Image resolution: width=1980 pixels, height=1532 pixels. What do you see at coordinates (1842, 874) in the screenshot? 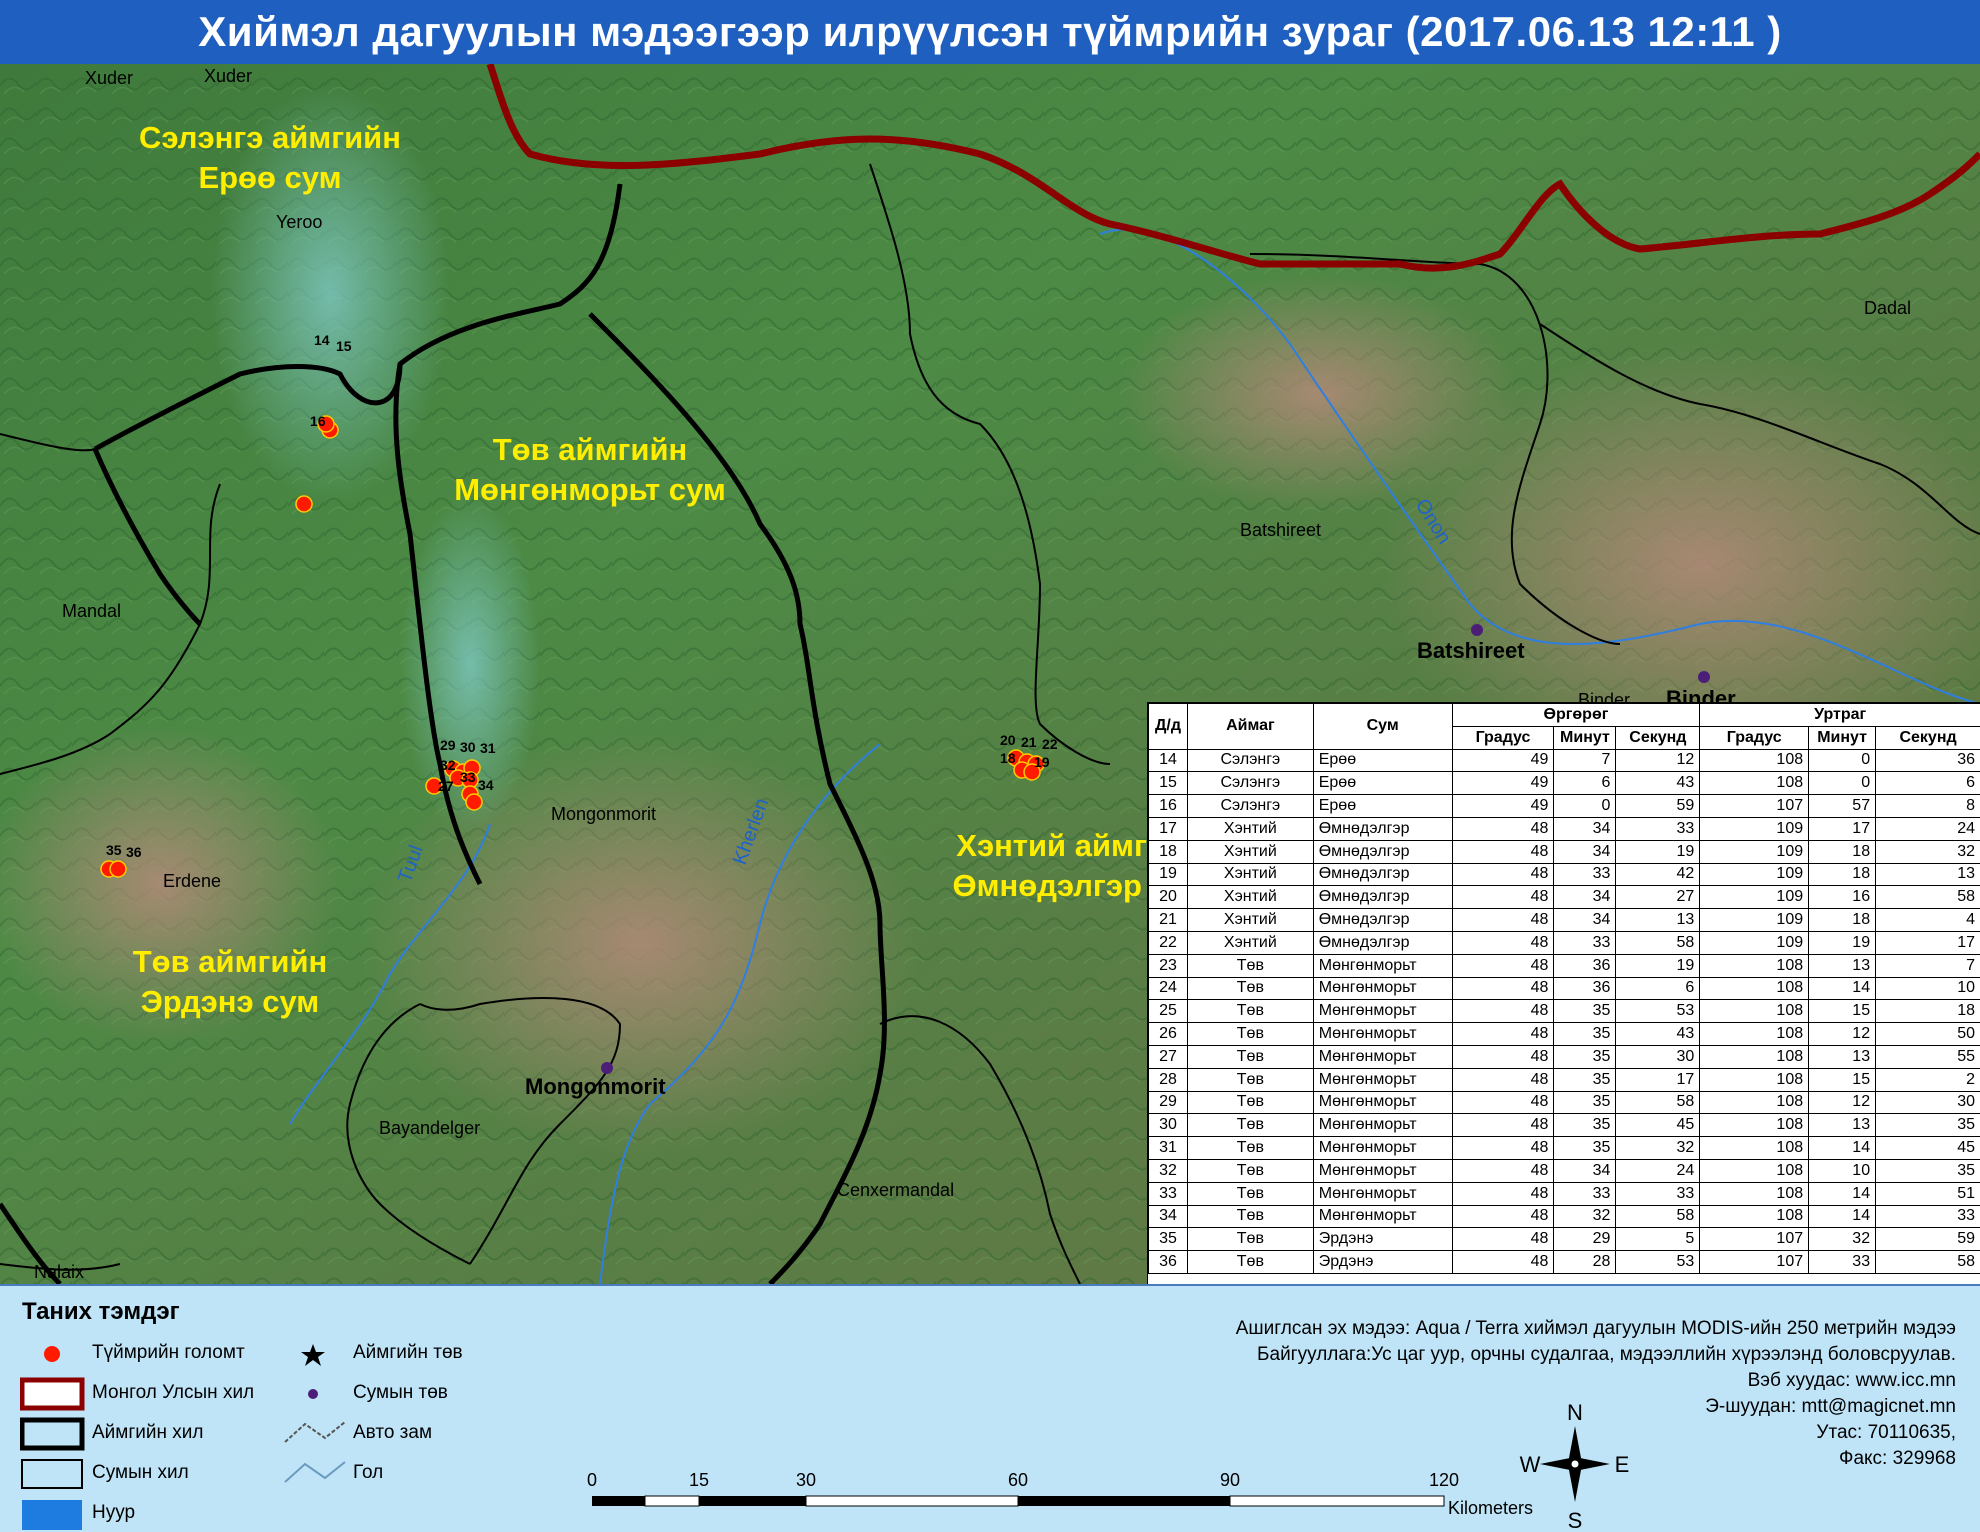
I see `table-cell: 18` at bounding box center [1842, 874].